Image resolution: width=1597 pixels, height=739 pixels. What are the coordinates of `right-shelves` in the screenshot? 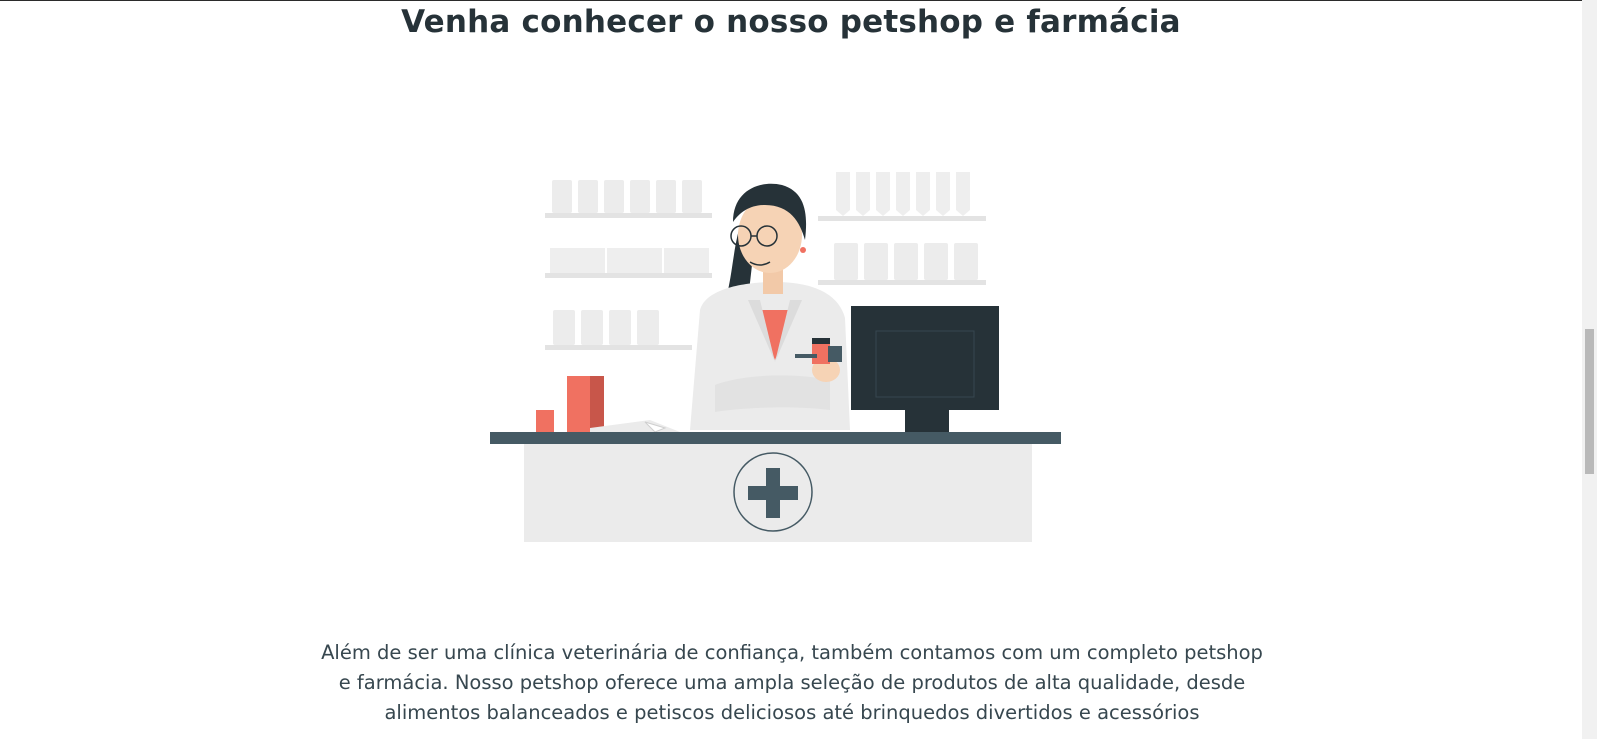 It's located at (902, 228).